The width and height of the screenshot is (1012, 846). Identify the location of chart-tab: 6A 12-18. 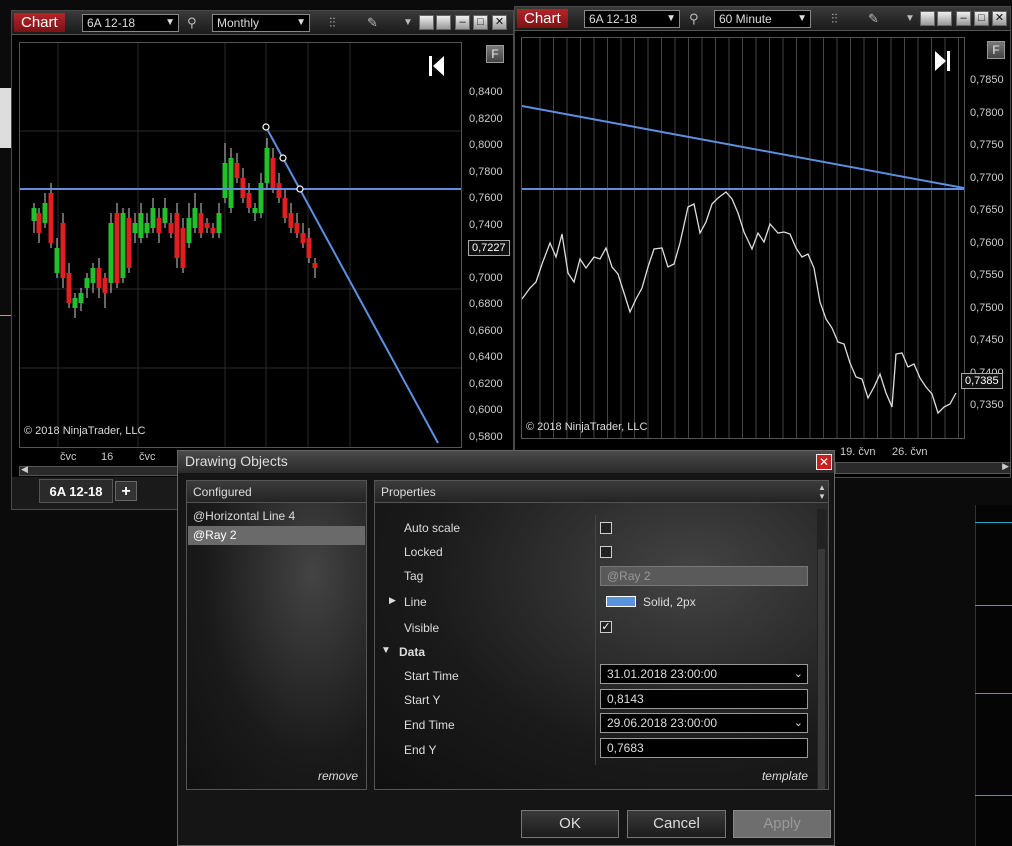
(76, 491).